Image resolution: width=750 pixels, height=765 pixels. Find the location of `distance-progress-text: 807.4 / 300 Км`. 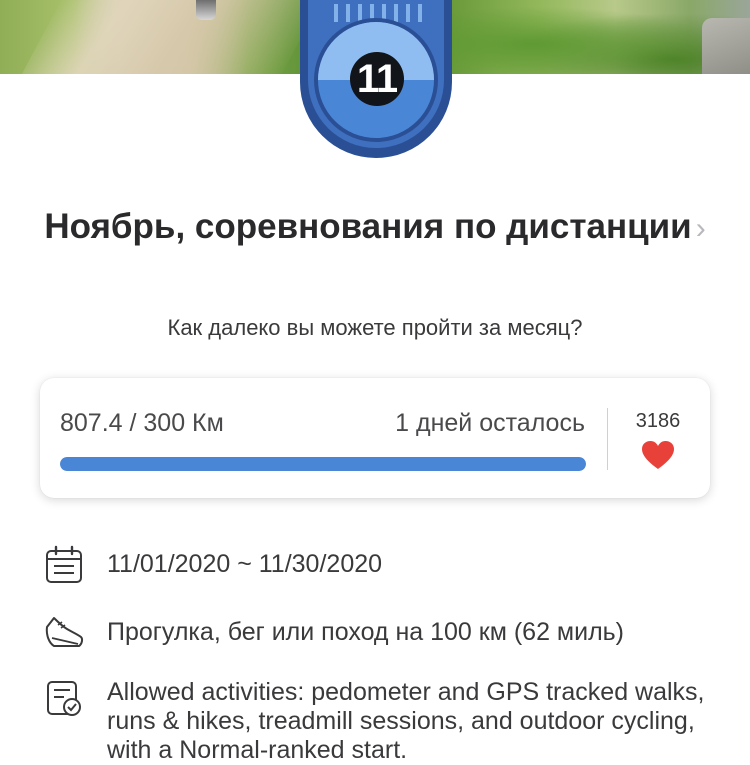

distance-progress-text: 807.4 / 300 Км is located at coordinates (142, 423).